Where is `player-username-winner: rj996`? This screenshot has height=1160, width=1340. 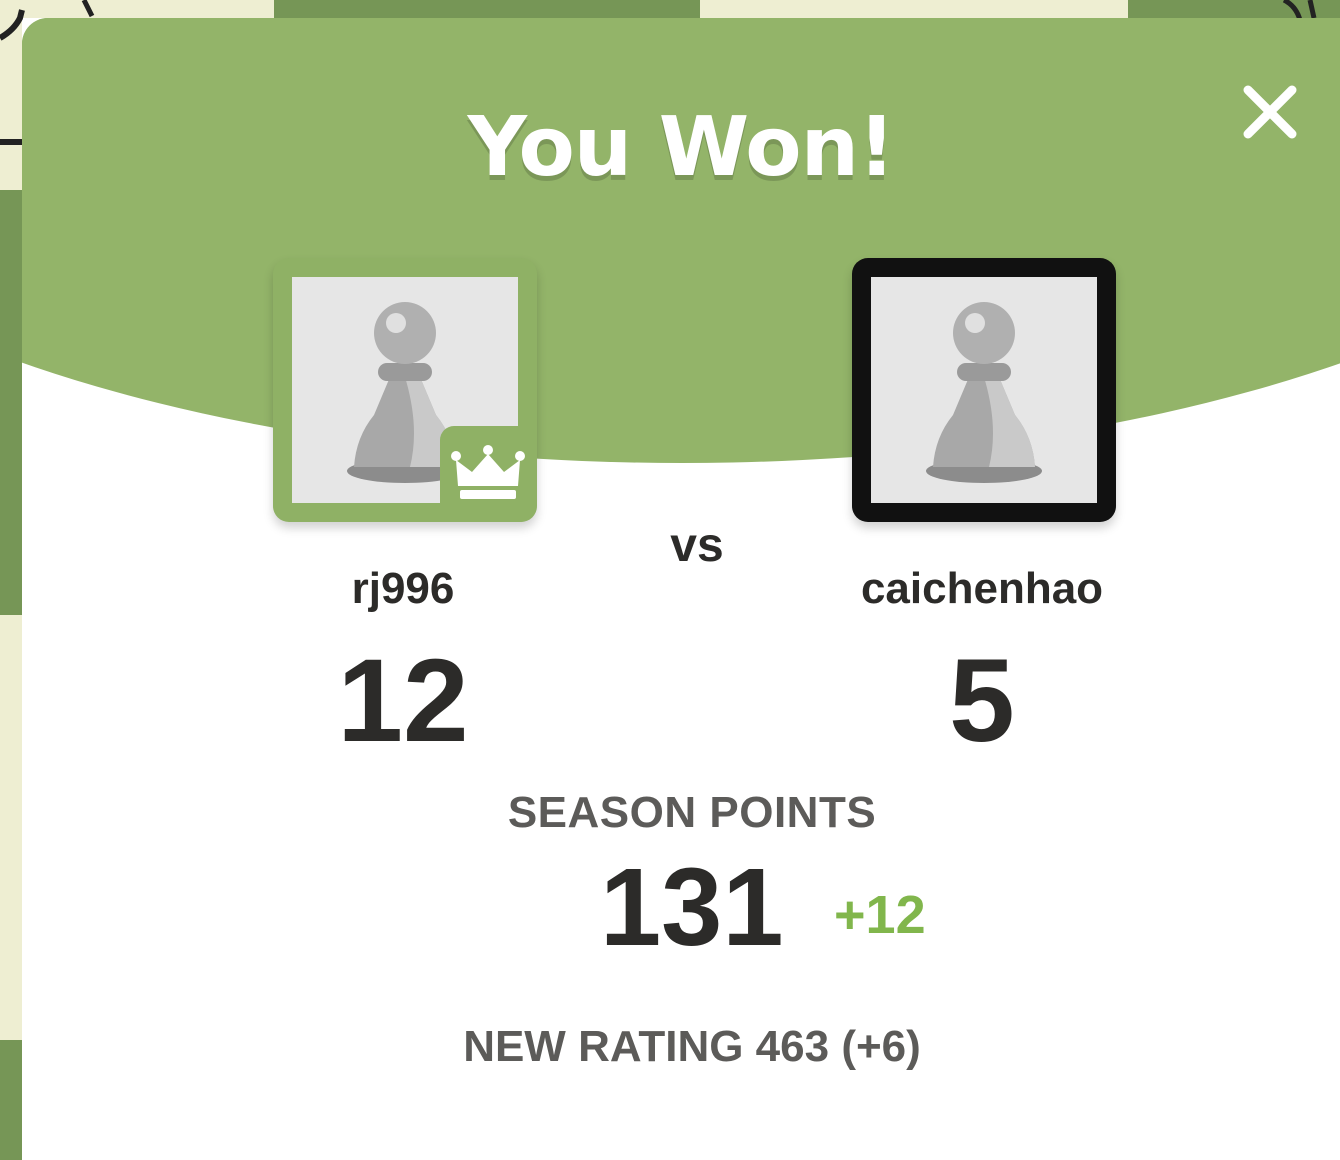
player-username-winner: rj996 is located at coordinates (403, 589).